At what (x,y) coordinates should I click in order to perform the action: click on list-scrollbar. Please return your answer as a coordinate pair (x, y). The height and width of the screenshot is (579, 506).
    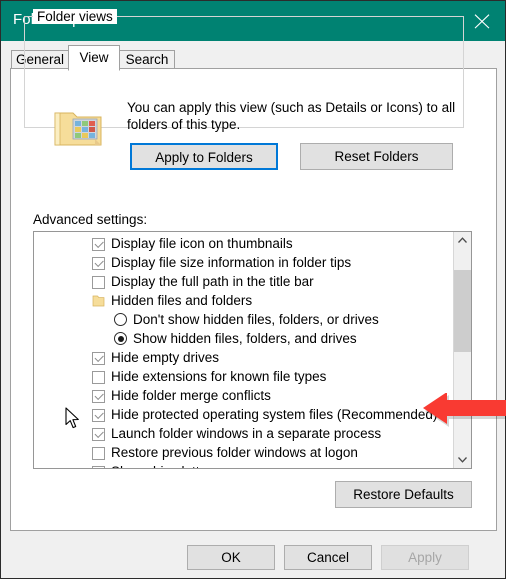
    Looking at the image, I should click on (462, 350).